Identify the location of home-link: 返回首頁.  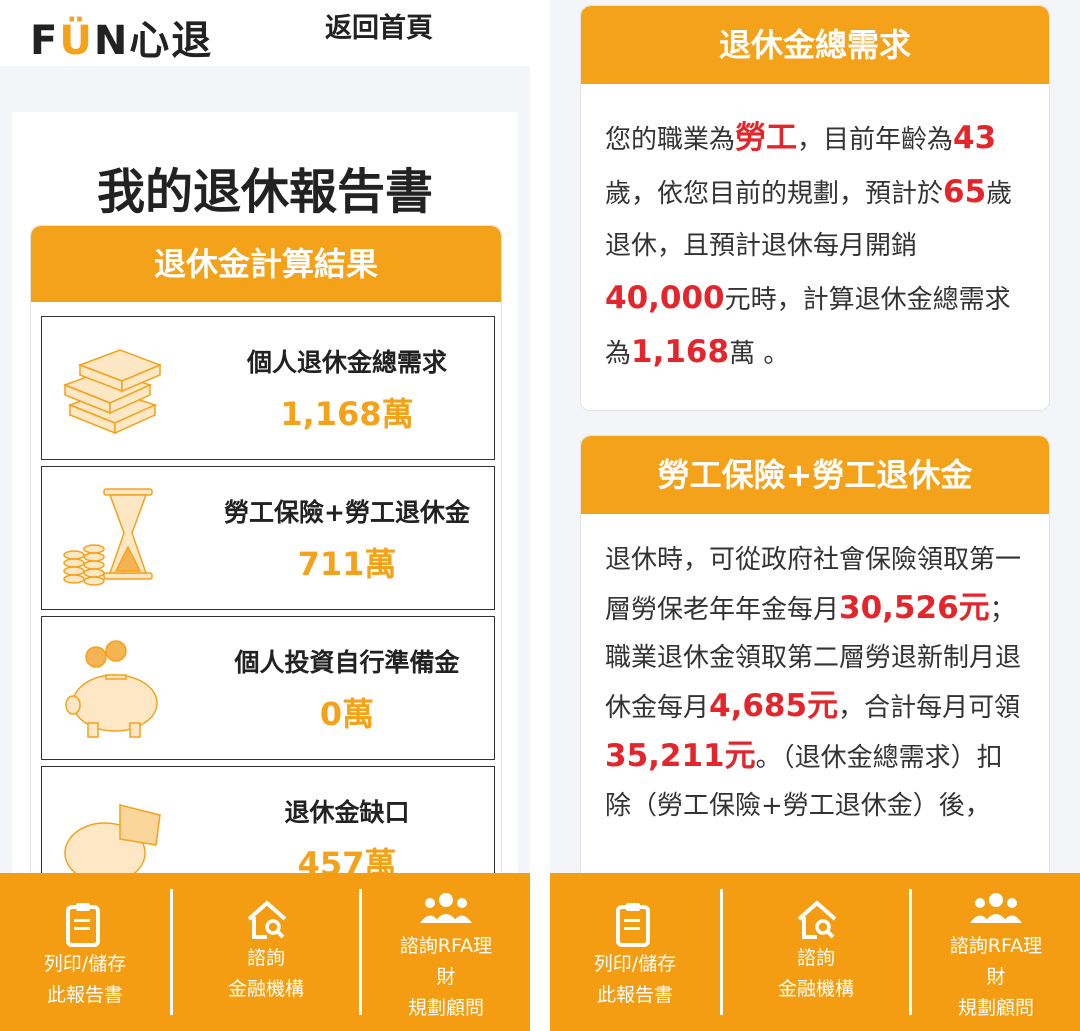
(379, 25).